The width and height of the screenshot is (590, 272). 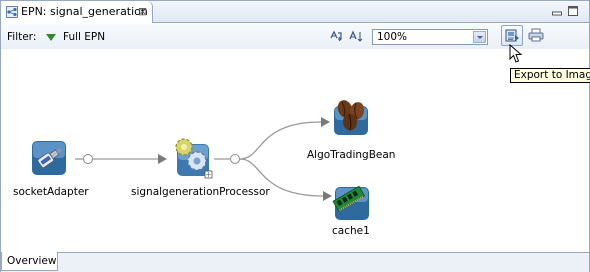 I want to click on tab-overview-label: Overview, so click(x=32, y=261).